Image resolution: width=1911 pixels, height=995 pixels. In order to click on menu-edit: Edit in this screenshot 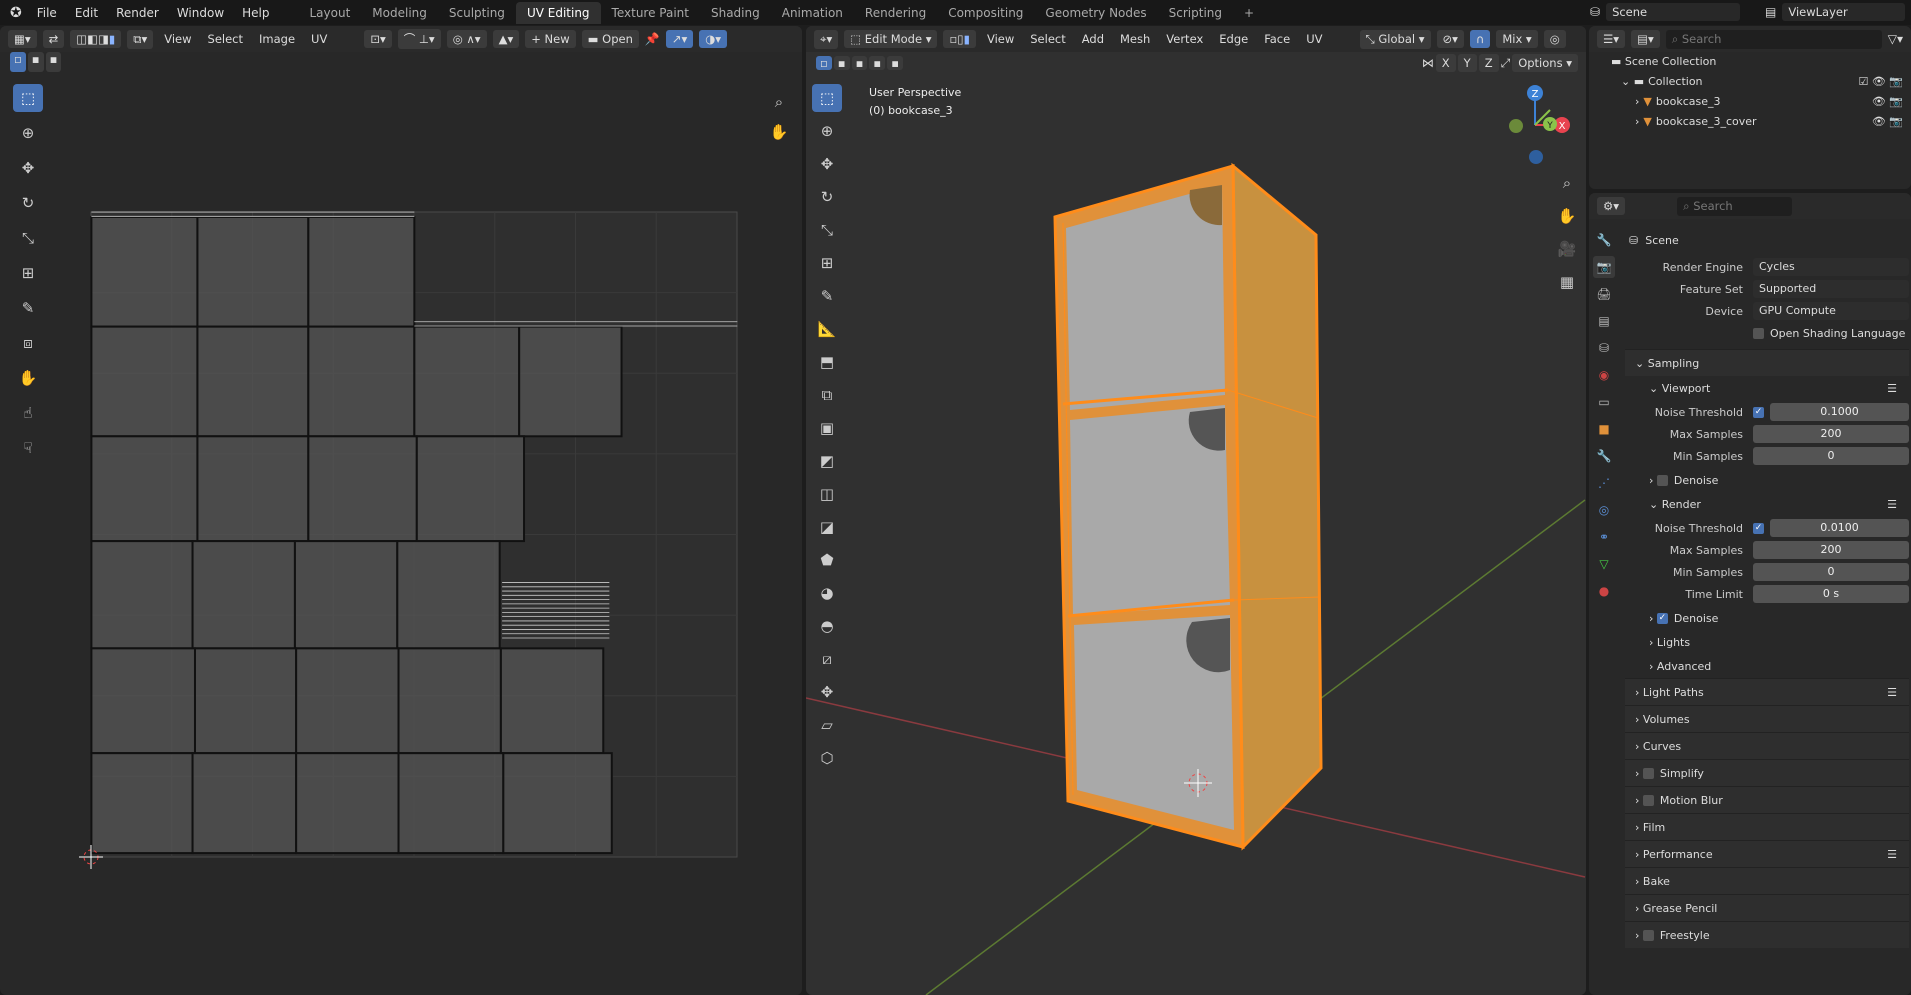, I will do `click(86, 13)`.